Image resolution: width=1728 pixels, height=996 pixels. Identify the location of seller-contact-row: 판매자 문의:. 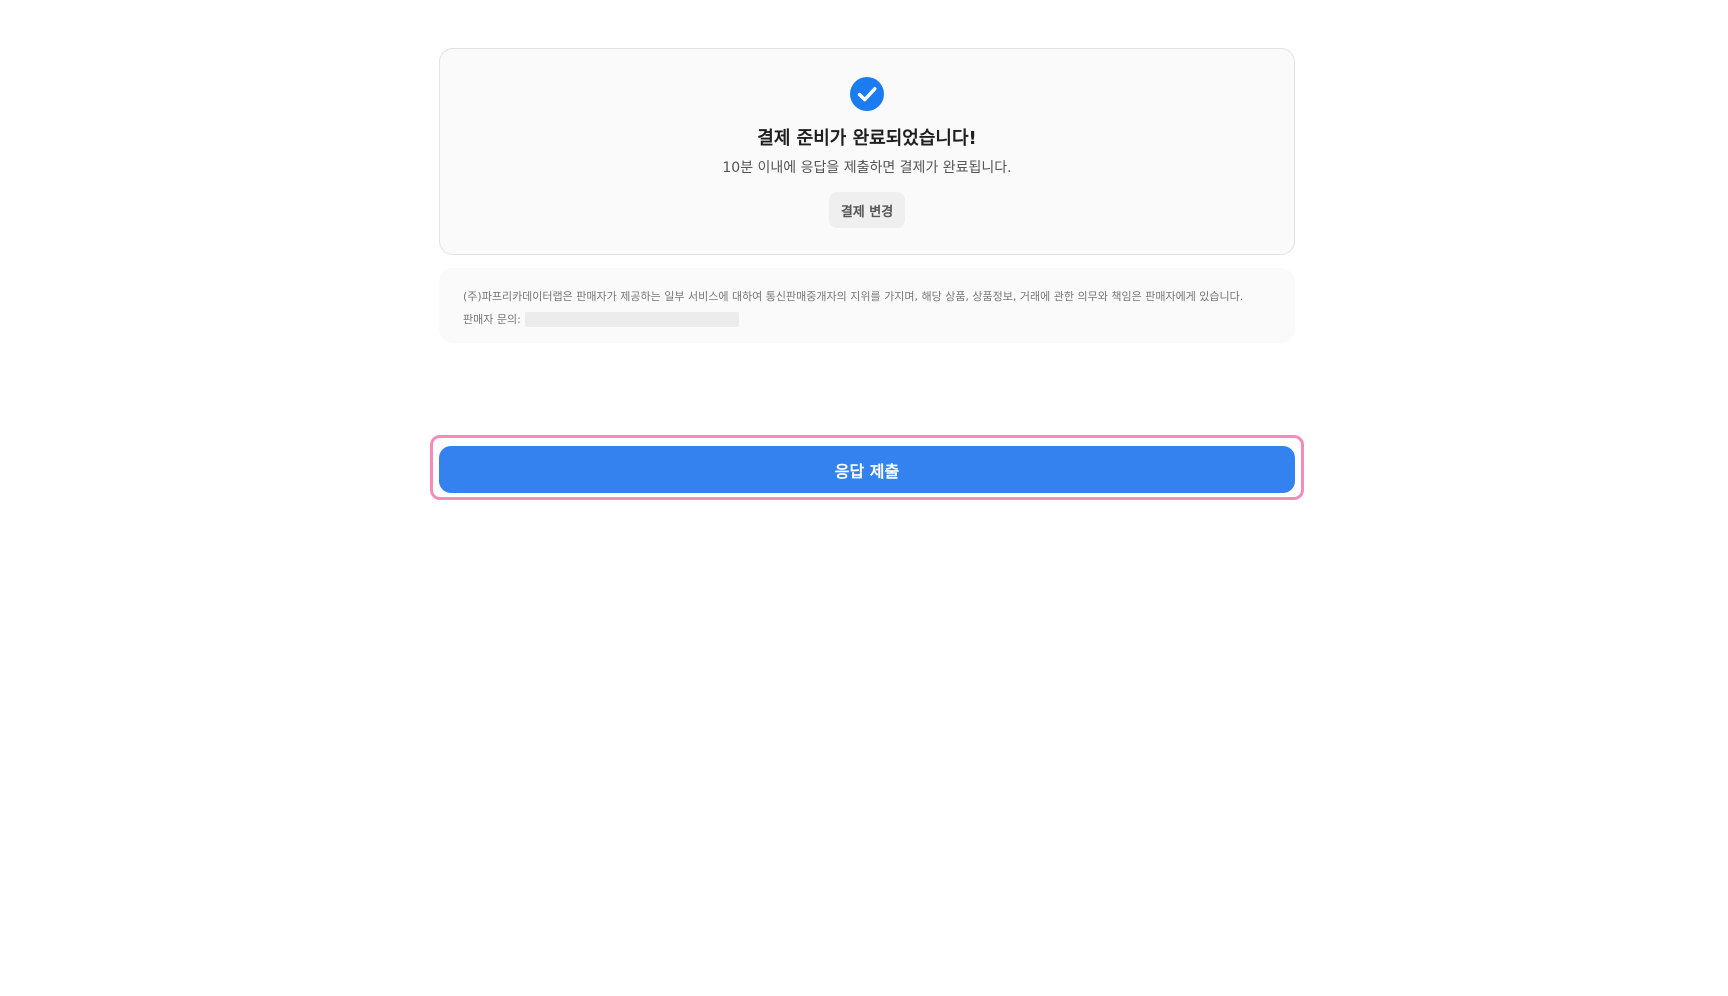
(867, 319).